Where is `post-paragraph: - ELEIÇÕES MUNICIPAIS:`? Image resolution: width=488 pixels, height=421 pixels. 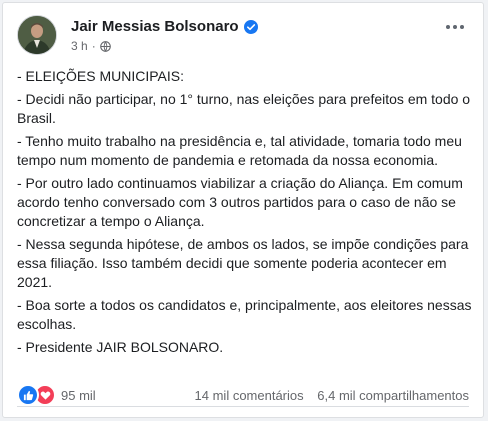 post-paragraph: - ELEIÇÕES MUNICIPAIS: is located at coordinates (100, 76).